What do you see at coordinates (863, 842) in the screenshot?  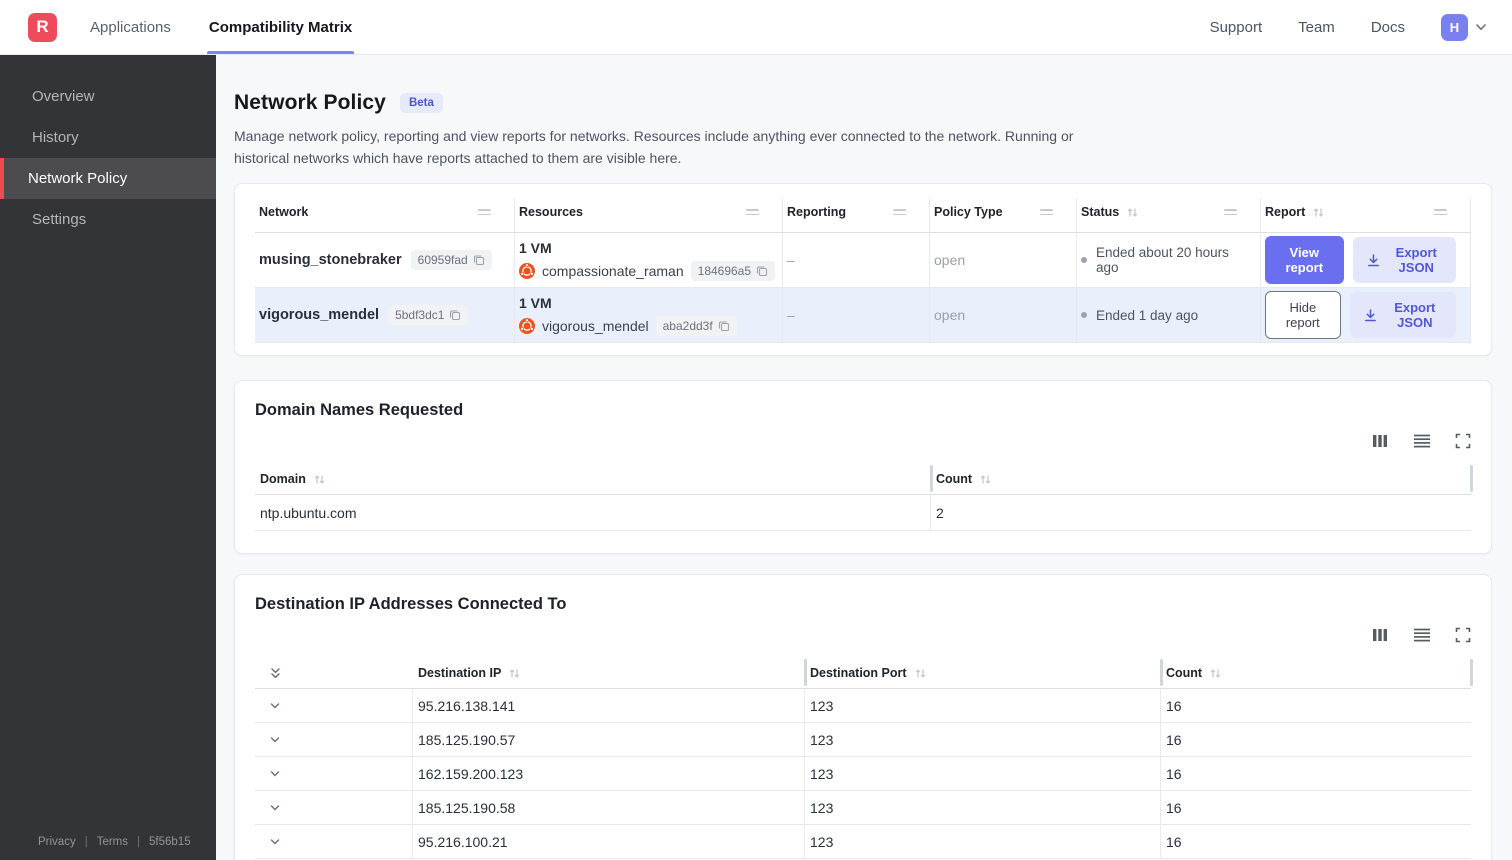 I see `destination-row: 95.216.100.21 123 16` at bounding box center [863, 842].